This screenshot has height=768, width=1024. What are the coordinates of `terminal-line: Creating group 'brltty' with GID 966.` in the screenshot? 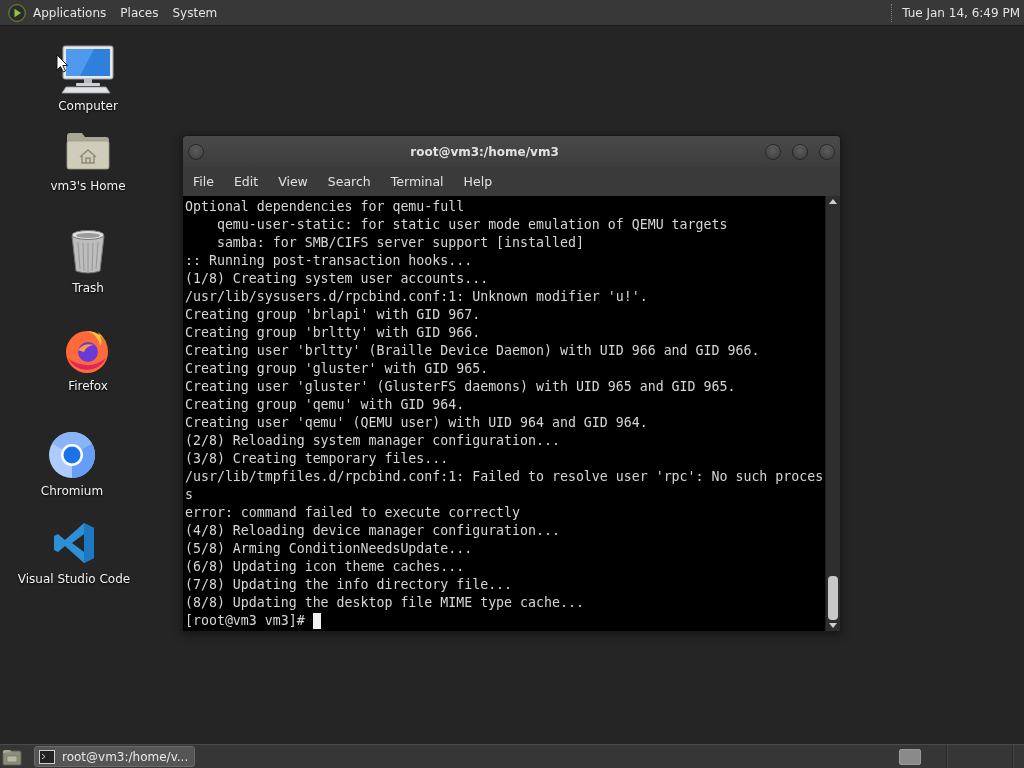 It's located at (333, 333).